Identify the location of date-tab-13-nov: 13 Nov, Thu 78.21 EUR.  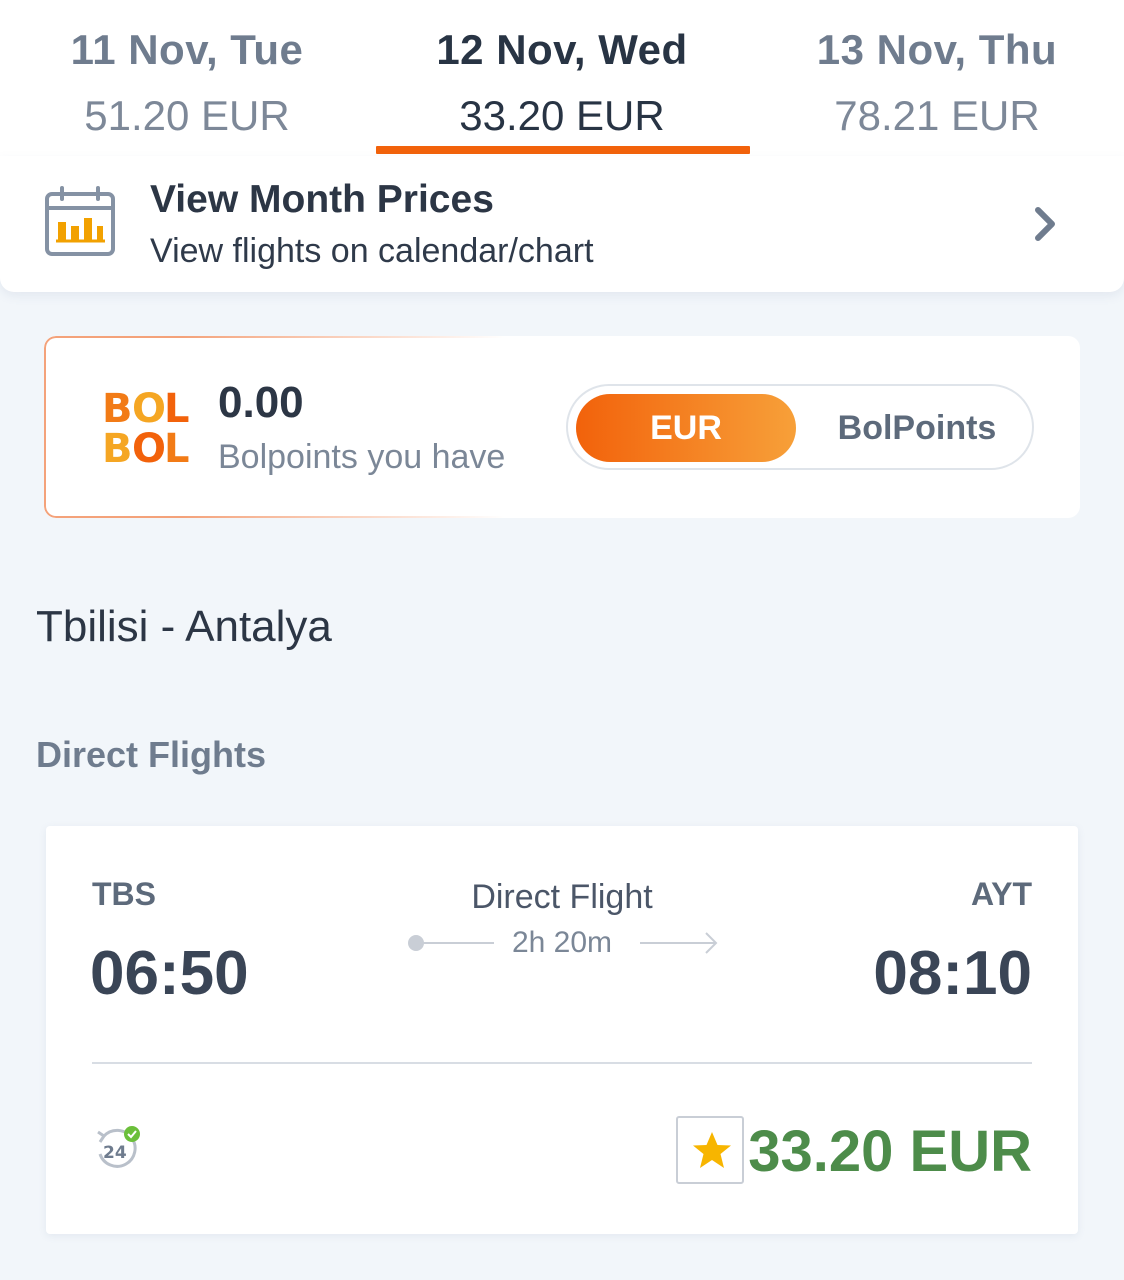
(937, 78).